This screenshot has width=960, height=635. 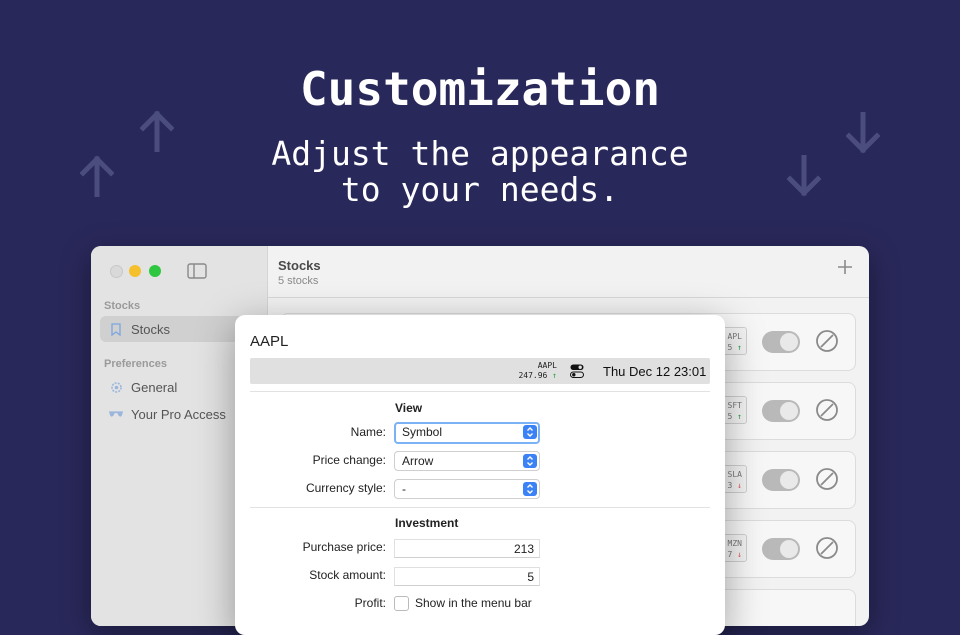 I want to click on investment-section-title: Investment, so click(x=427, y=523).